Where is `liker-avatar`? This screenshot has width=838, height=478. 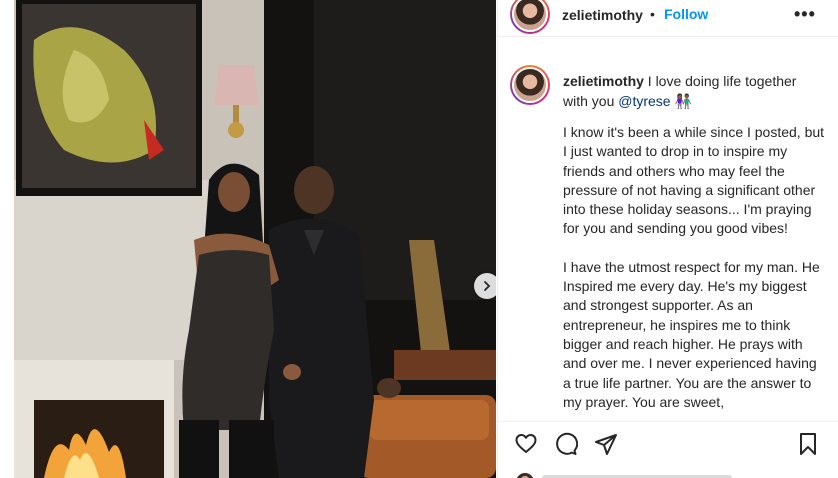 liker-avatar is located at coordinates (525, 475).